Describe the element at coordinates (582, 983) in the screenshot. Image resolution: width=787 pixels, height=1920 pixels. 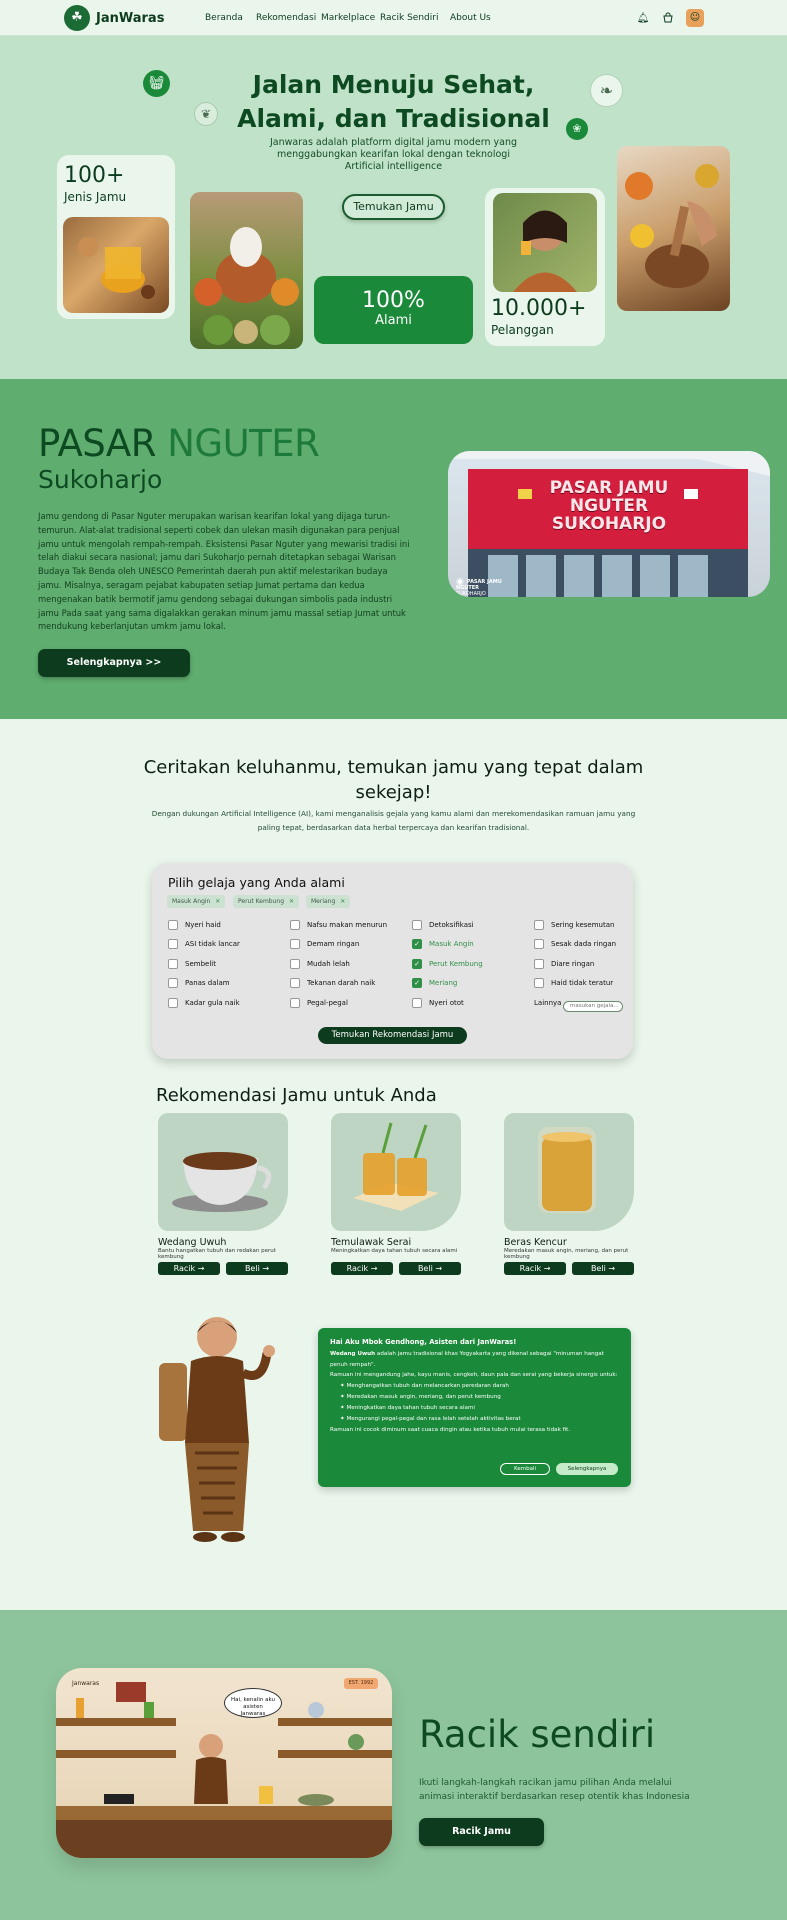
I see `symptom-label: Haid tidak teratur` at that location.